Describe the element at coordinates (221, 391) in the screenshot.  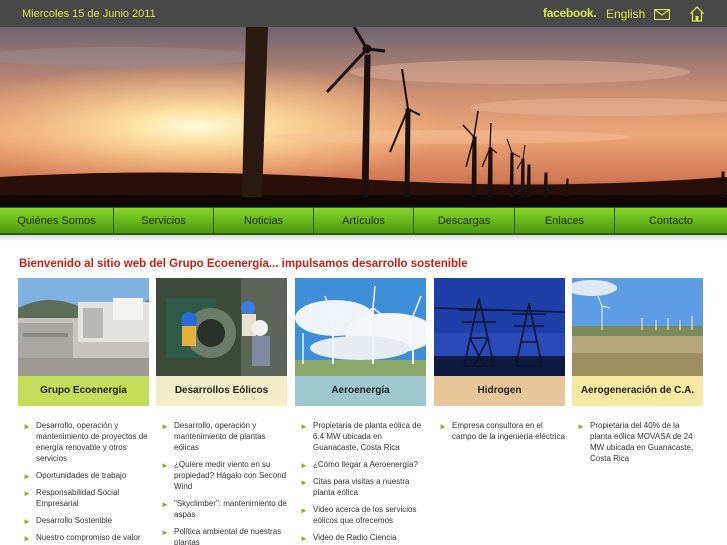
I see `card-title: Desarrollos Eólicos` at that location.